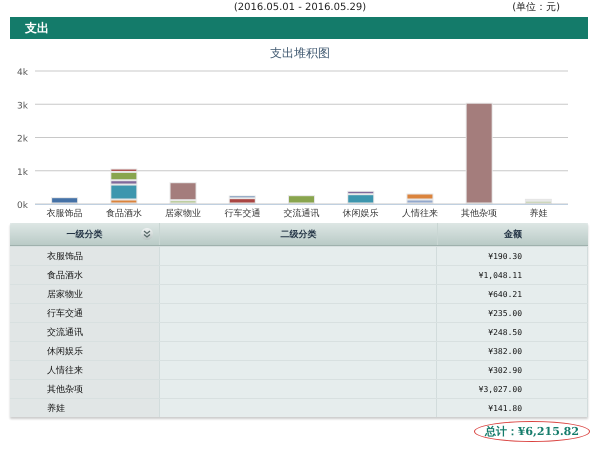  I want to click on amount-cell: ¥3,027.00, so click(500, 389).